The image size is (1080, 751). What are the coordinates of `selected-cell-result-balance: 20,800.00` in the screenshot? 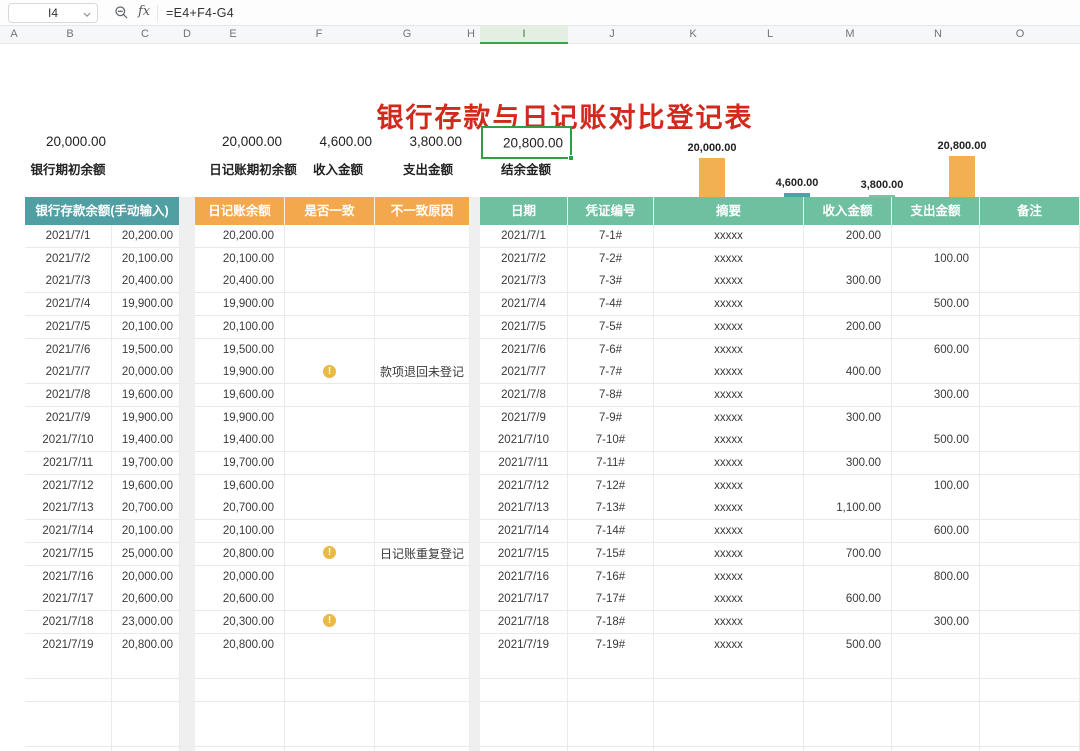 It's located at (527, 143).